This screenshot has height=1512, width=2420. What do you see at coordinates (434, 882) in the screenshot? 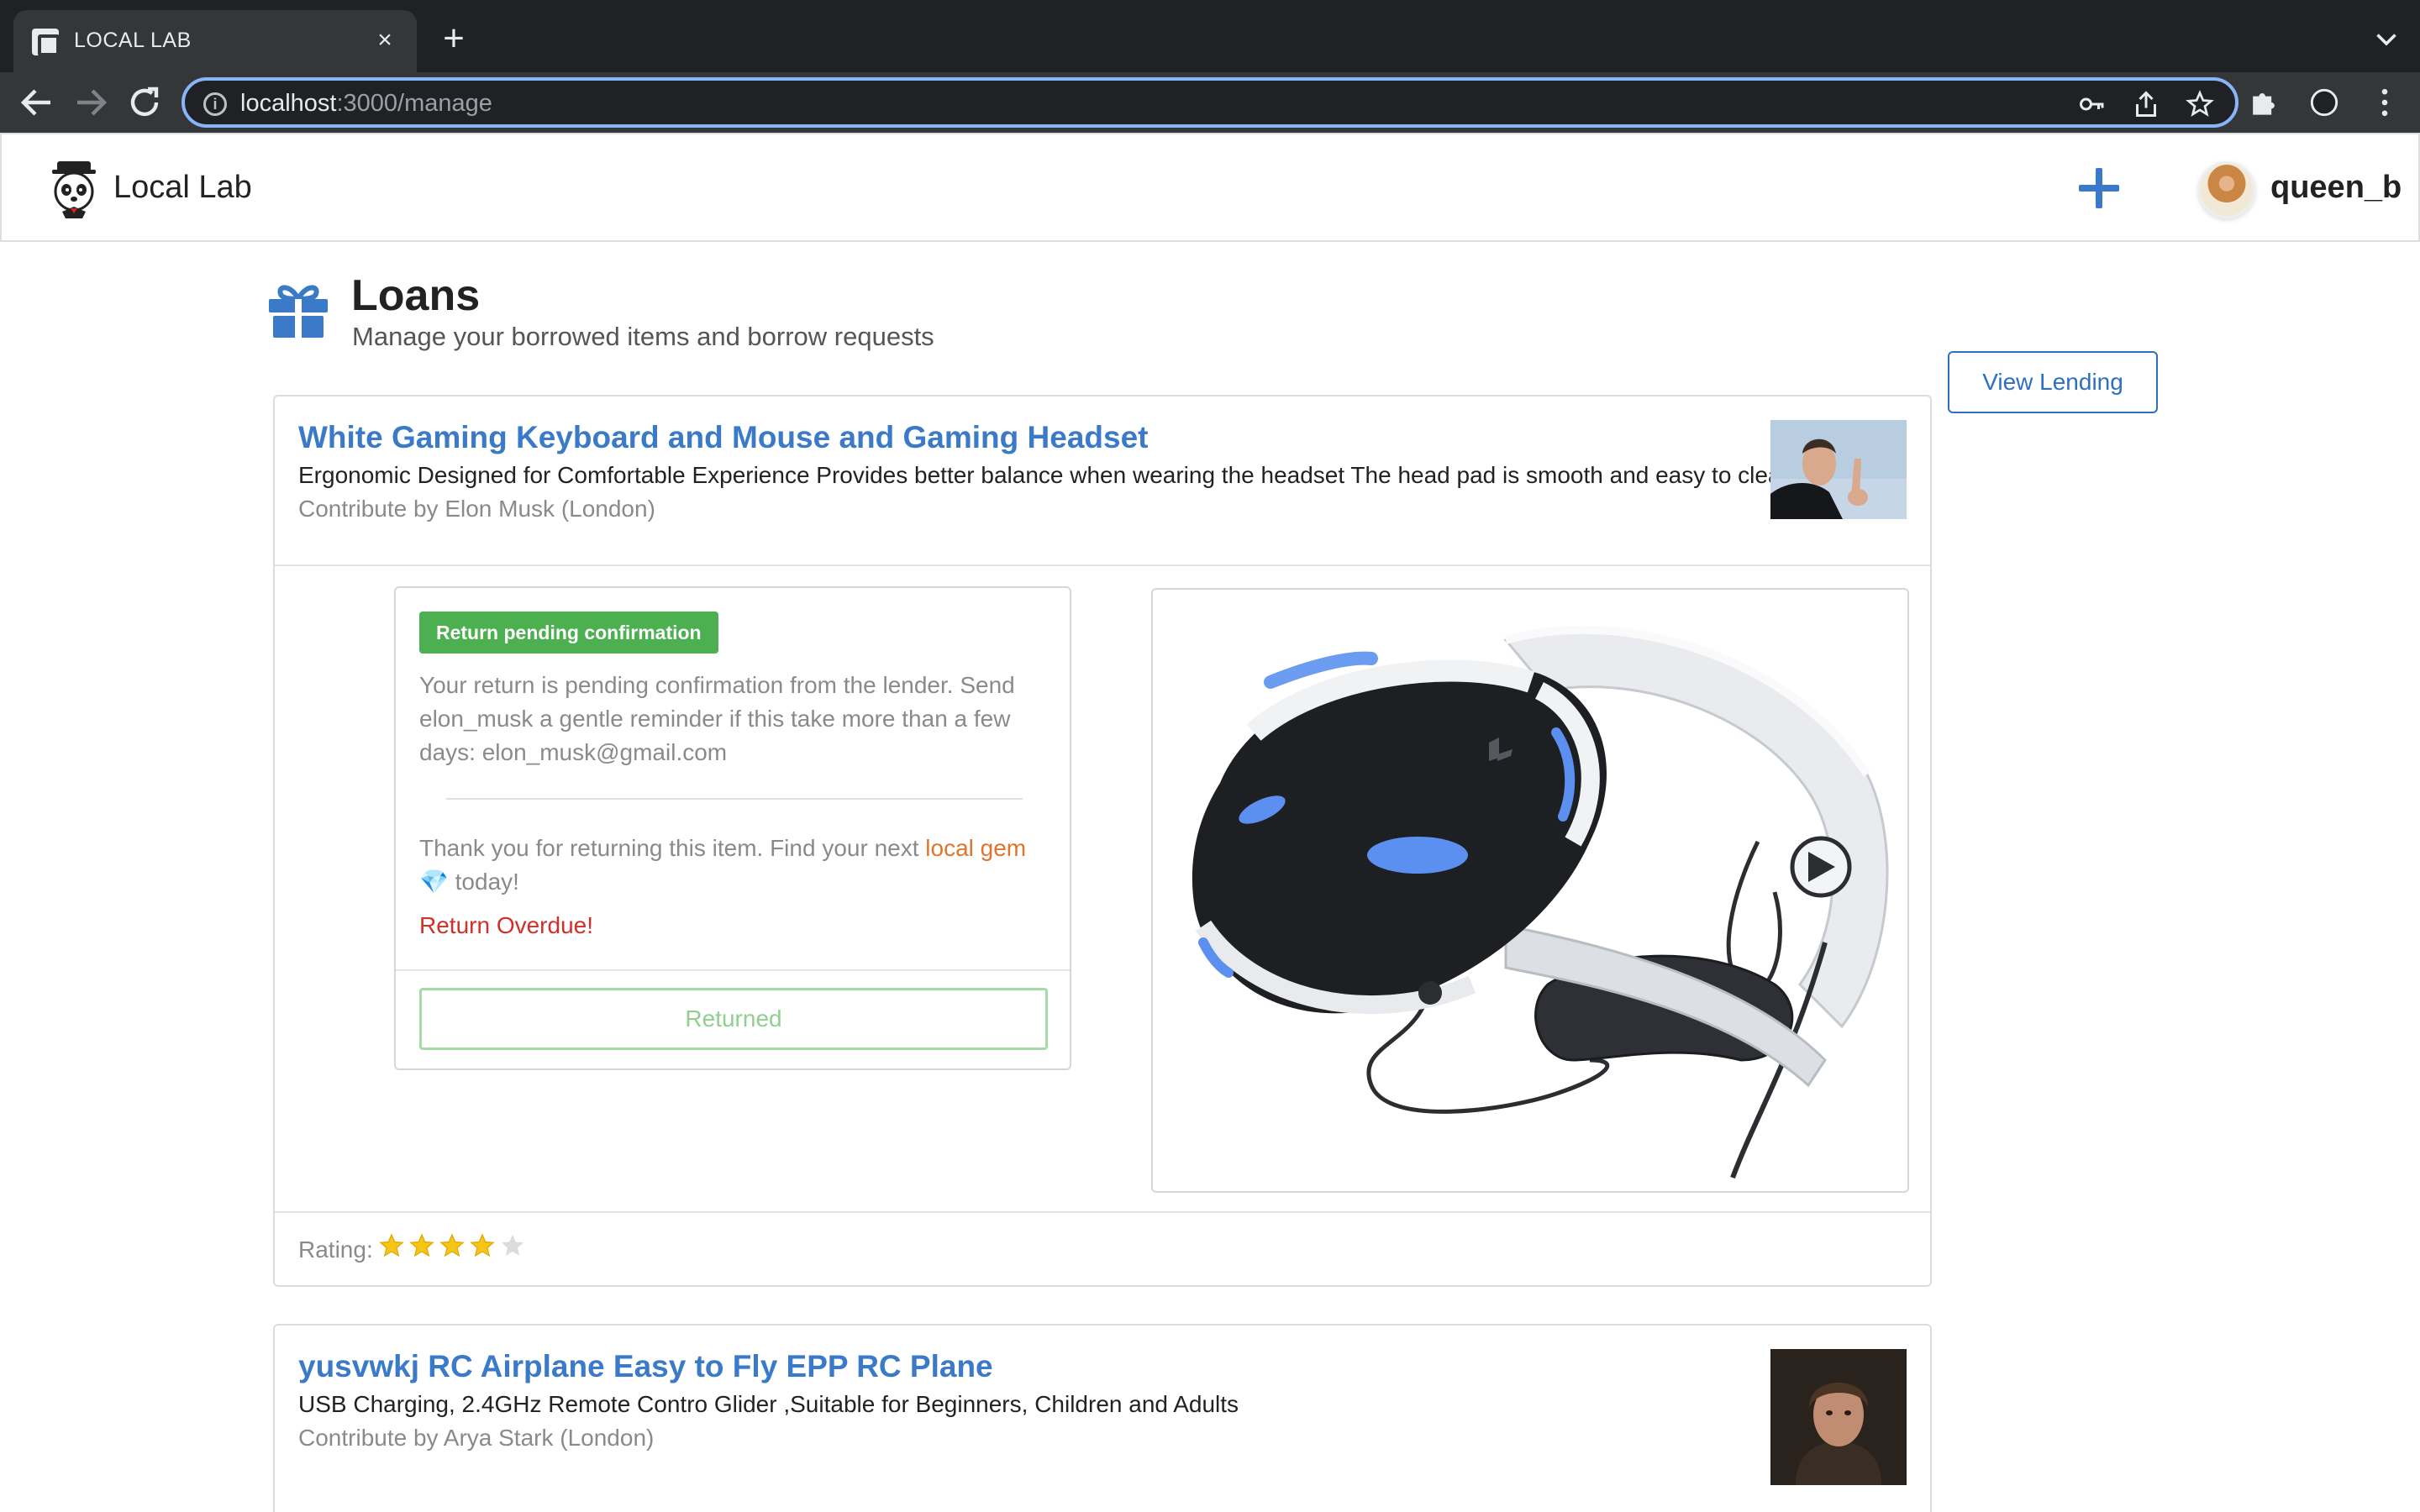
I see `gem-icon: 💎` at bounding box center [434, 882].